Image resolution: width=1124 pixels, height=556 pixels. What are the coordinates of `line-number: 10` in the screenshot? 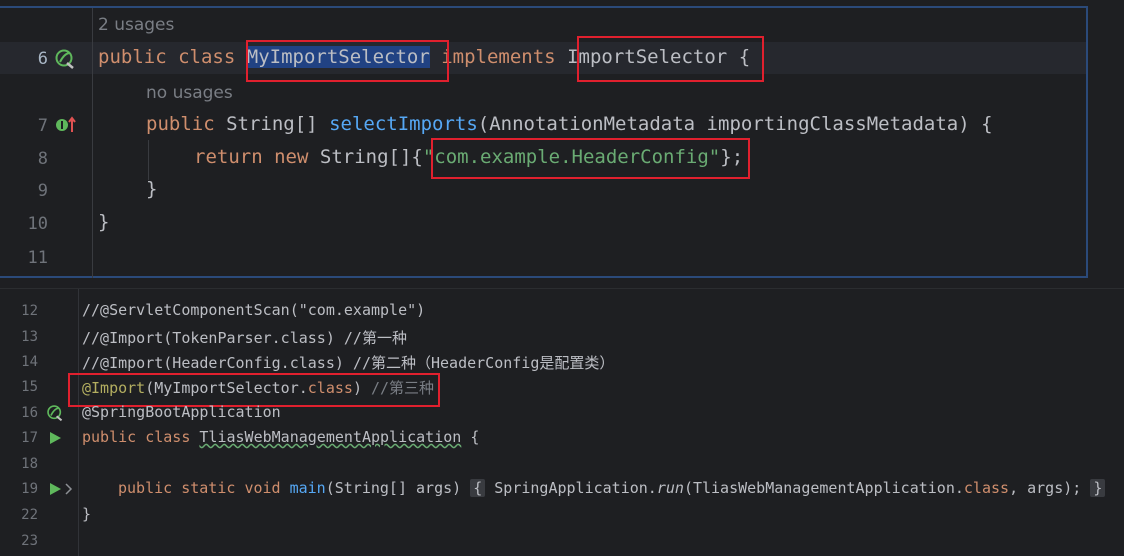 It's located at (37, 224).